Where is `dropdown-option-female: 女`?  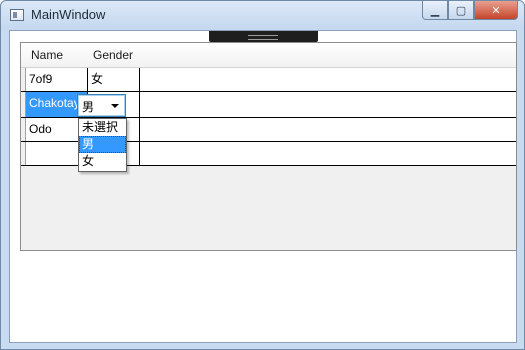 dropdown-option-female: 女 is located at coordinates (102, 161).